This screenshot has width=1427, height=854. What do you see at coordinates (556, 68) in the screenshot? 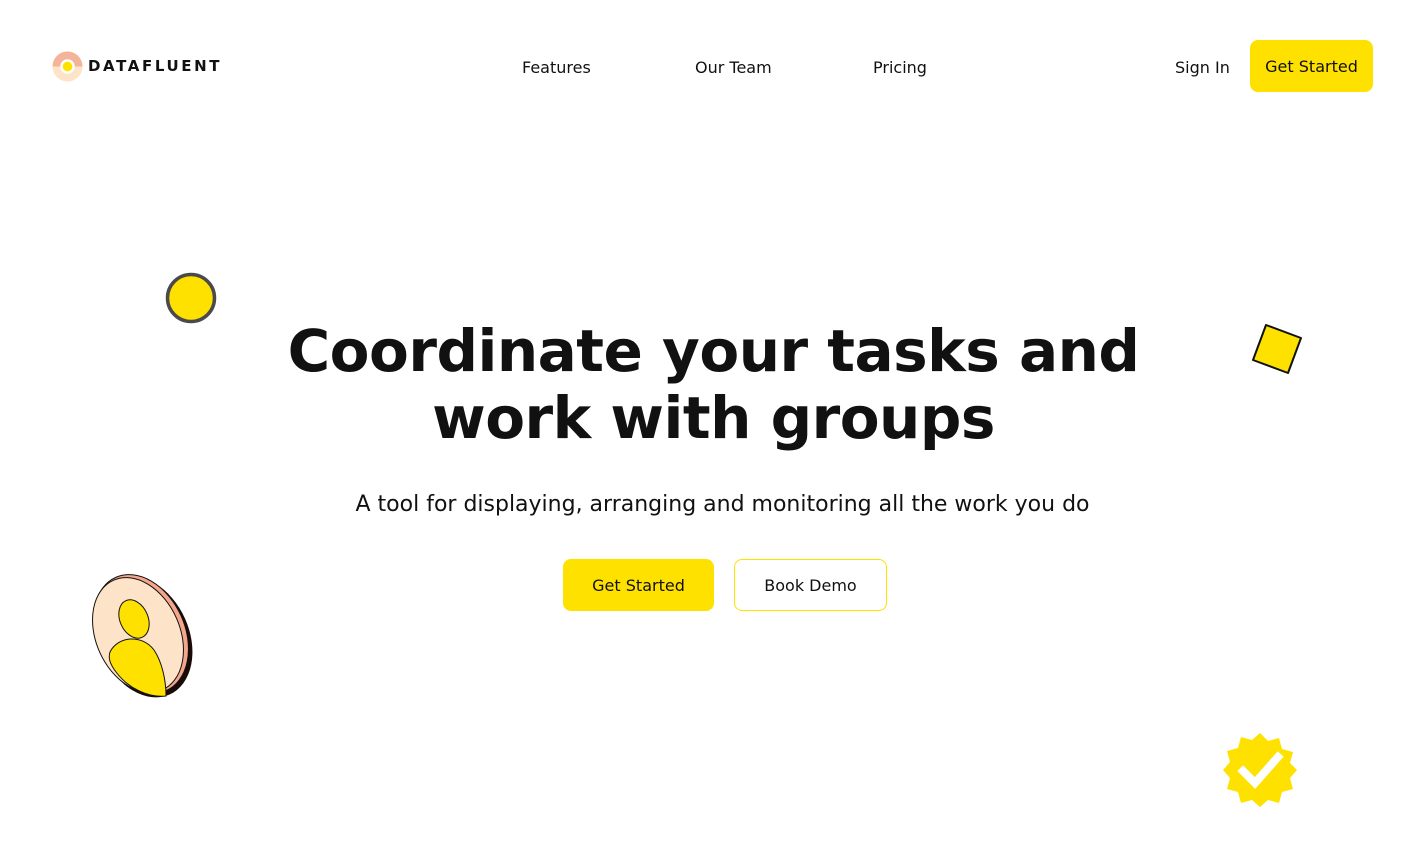
I see `nav-link-features: Features` at bounding box center [556, 68].